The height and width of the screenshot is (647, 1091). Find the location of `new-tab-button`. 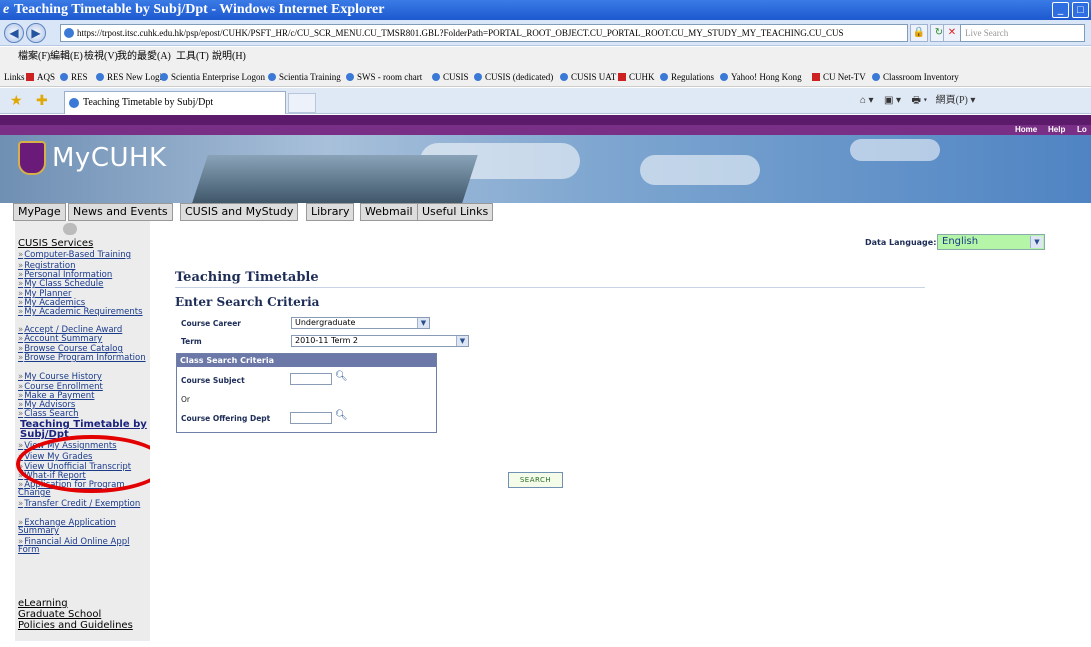

new-tab-button is located at coordinates (302, 103).